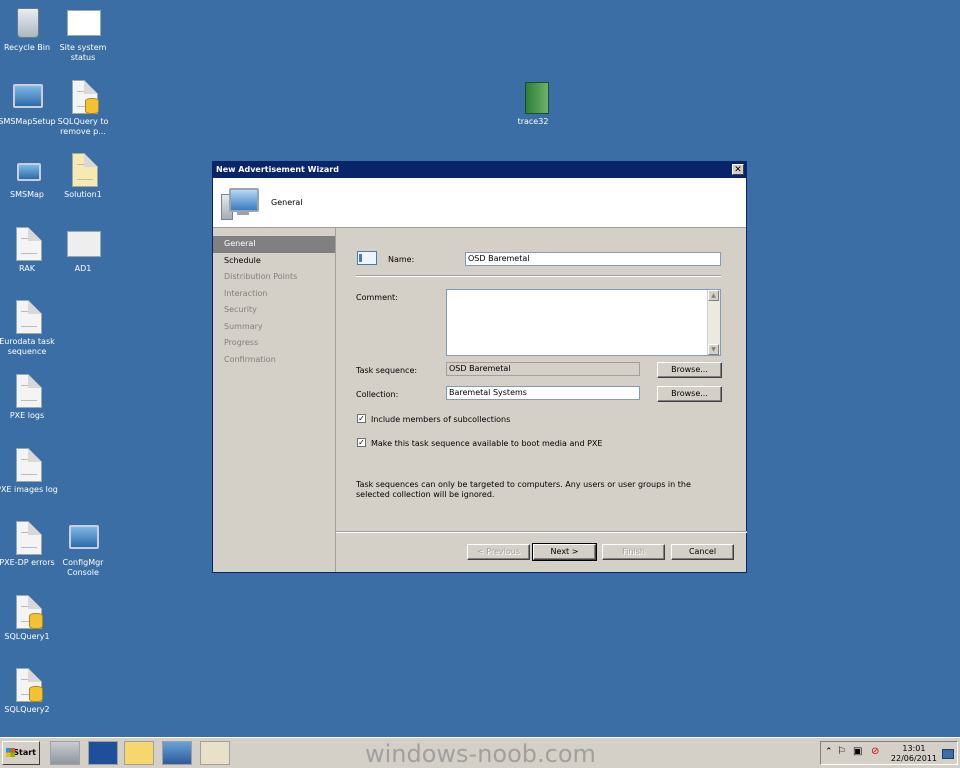  Describe the element at coordinates (948, 754) in the screenshot. I see `show-desktop-icon` at that location.